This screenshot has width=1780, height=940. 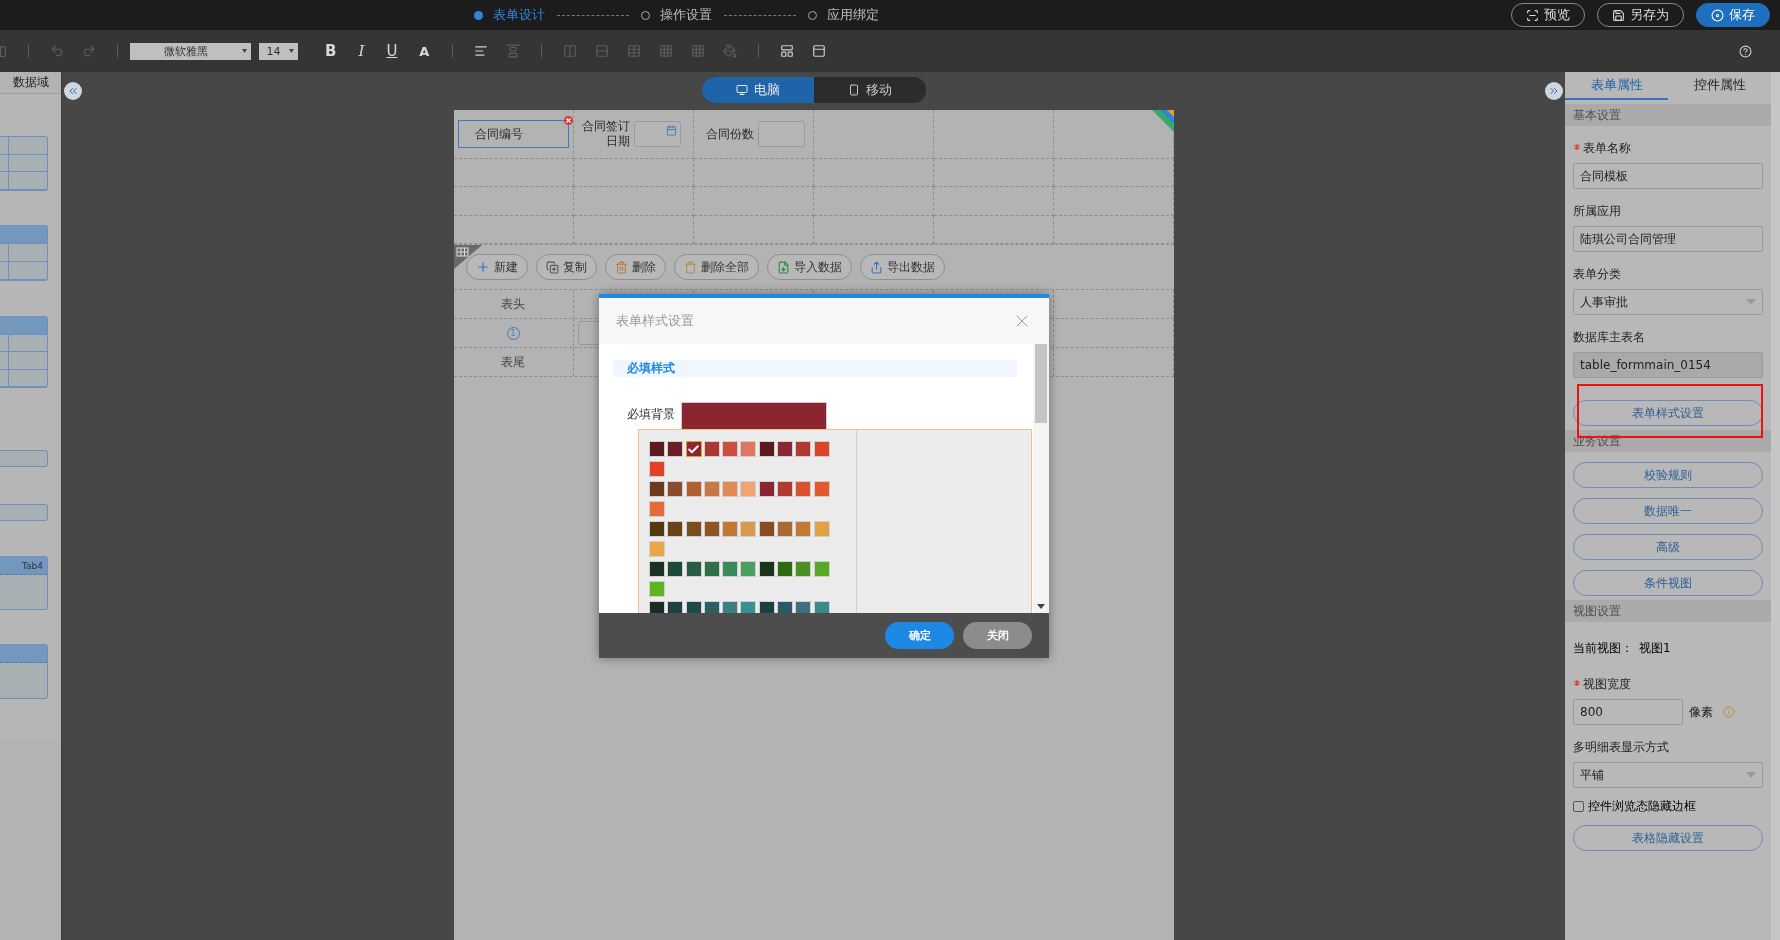 I want to click on color-value, so click(x=754, y=415).